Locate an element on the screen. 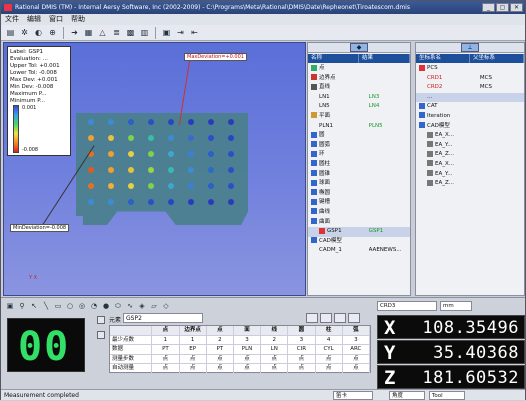  tree-row: 键槽 is located at coordinates (359, 203).